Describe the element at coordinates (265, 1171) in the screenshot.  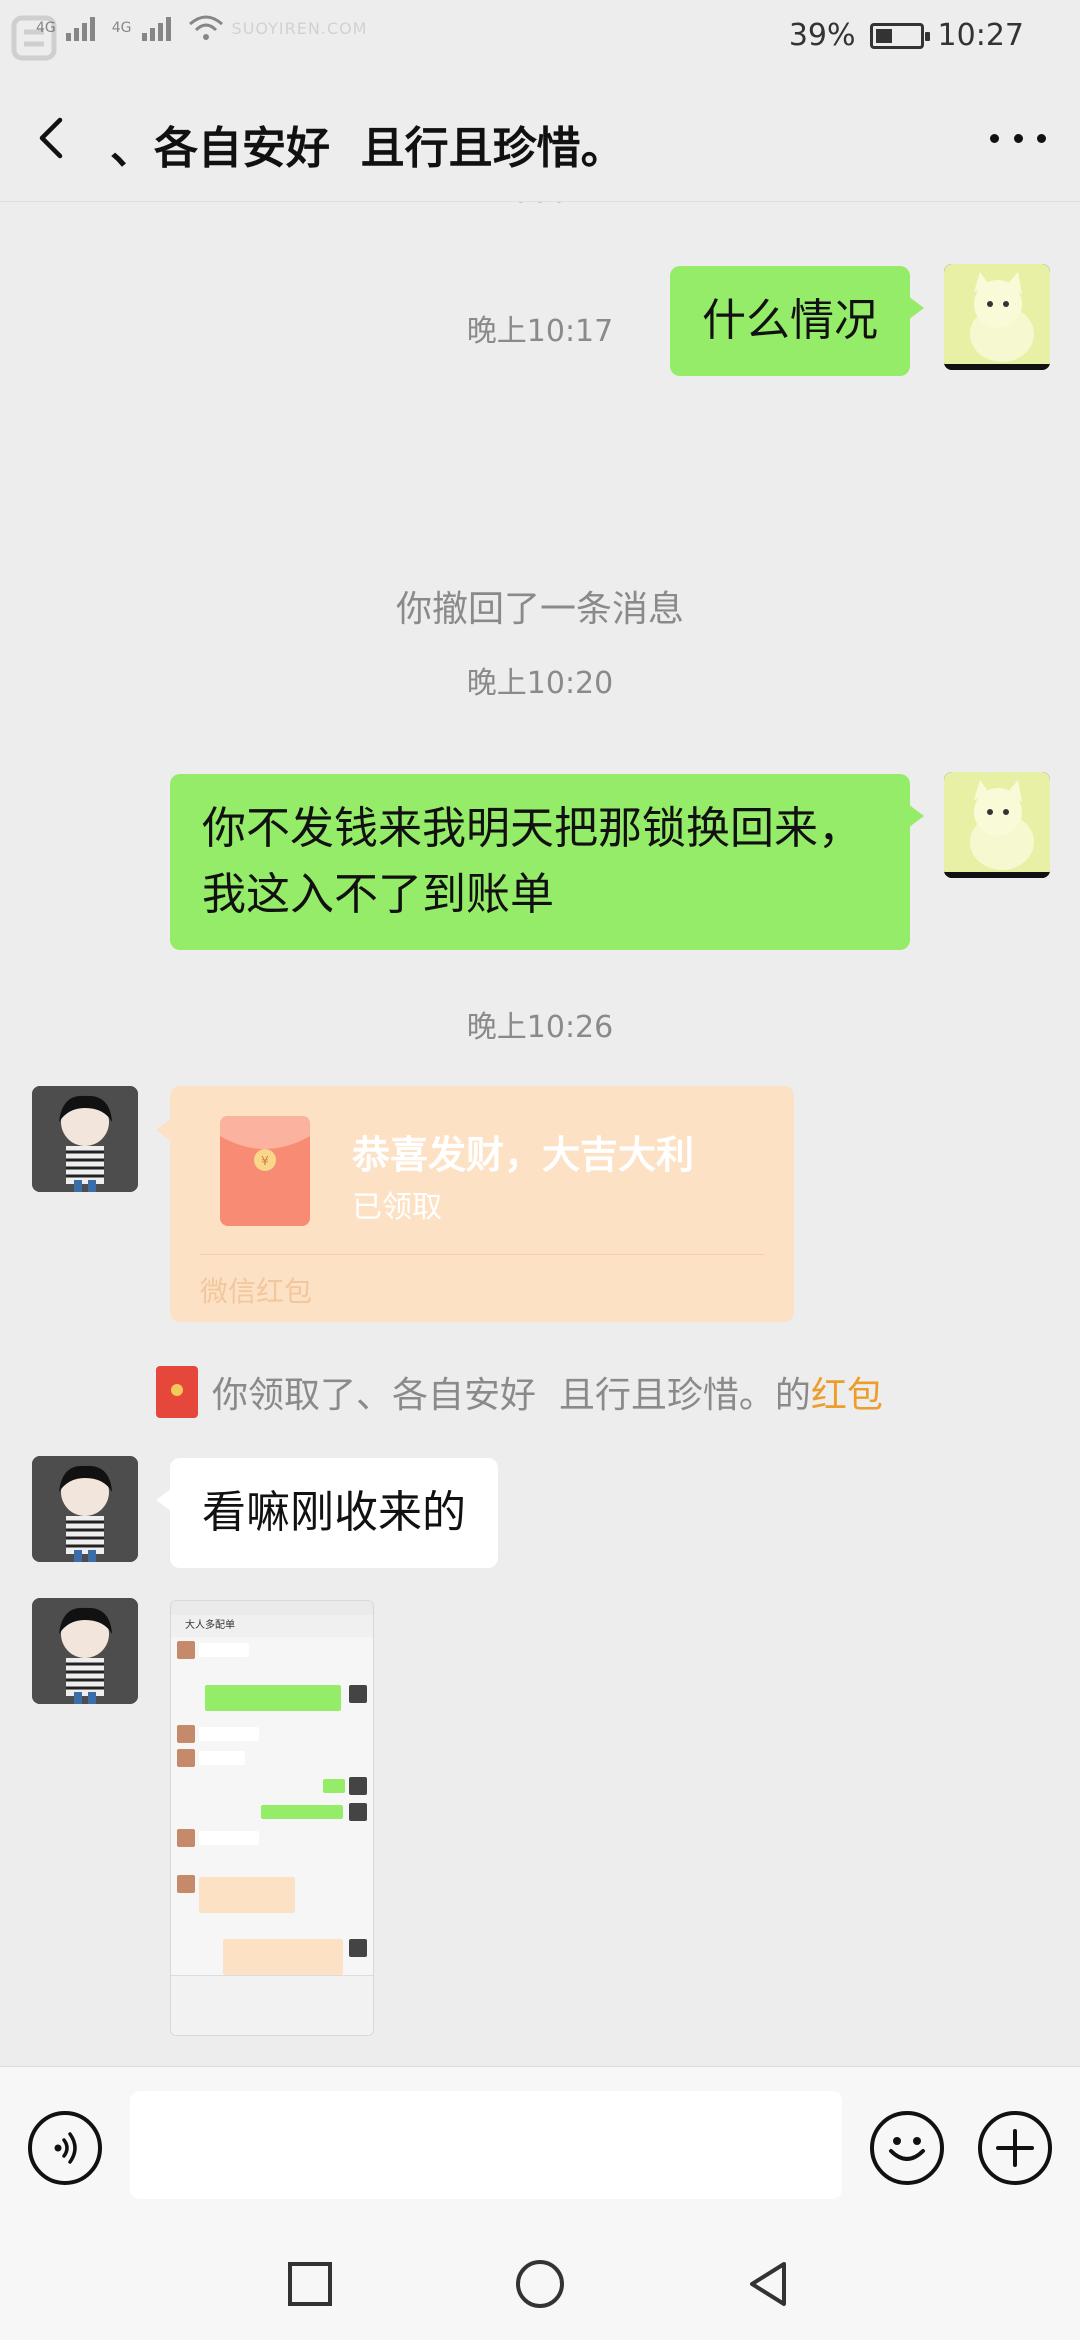
I see `red-packet-icon: ¥` at that location.